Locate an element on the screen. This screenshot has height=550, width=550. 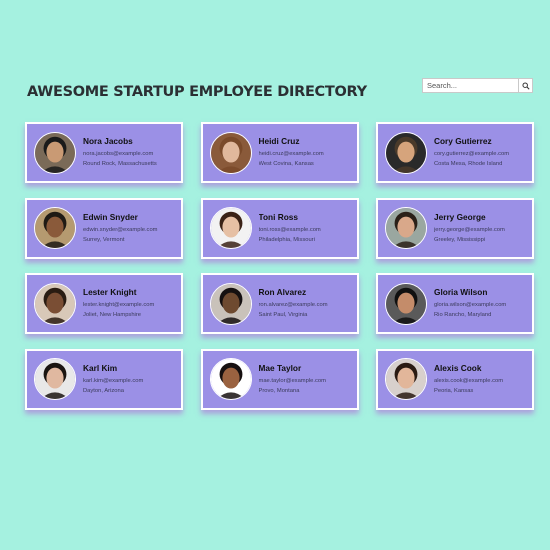
employee-name: Nora Jacobs is located at coordinates (108, 141).